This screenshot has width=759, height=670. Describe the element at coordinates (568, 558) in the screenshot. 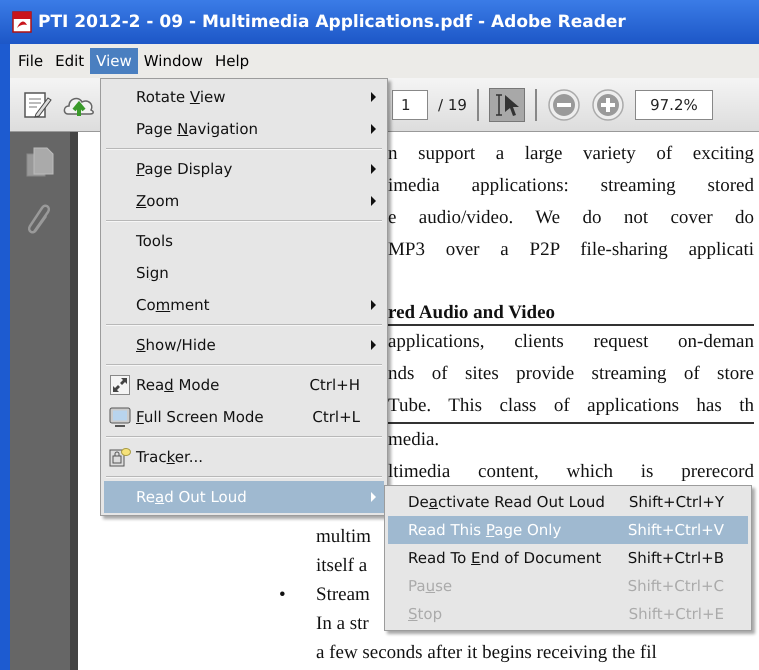

I see `menu-item: Read To End of Document Shift+Ctrl+B` at that location.